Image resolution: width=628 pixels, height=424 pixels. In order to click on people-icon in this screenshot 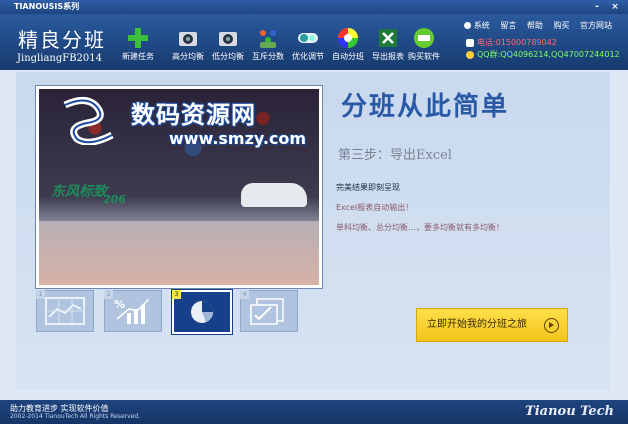, I will do `click(268, 39)`.